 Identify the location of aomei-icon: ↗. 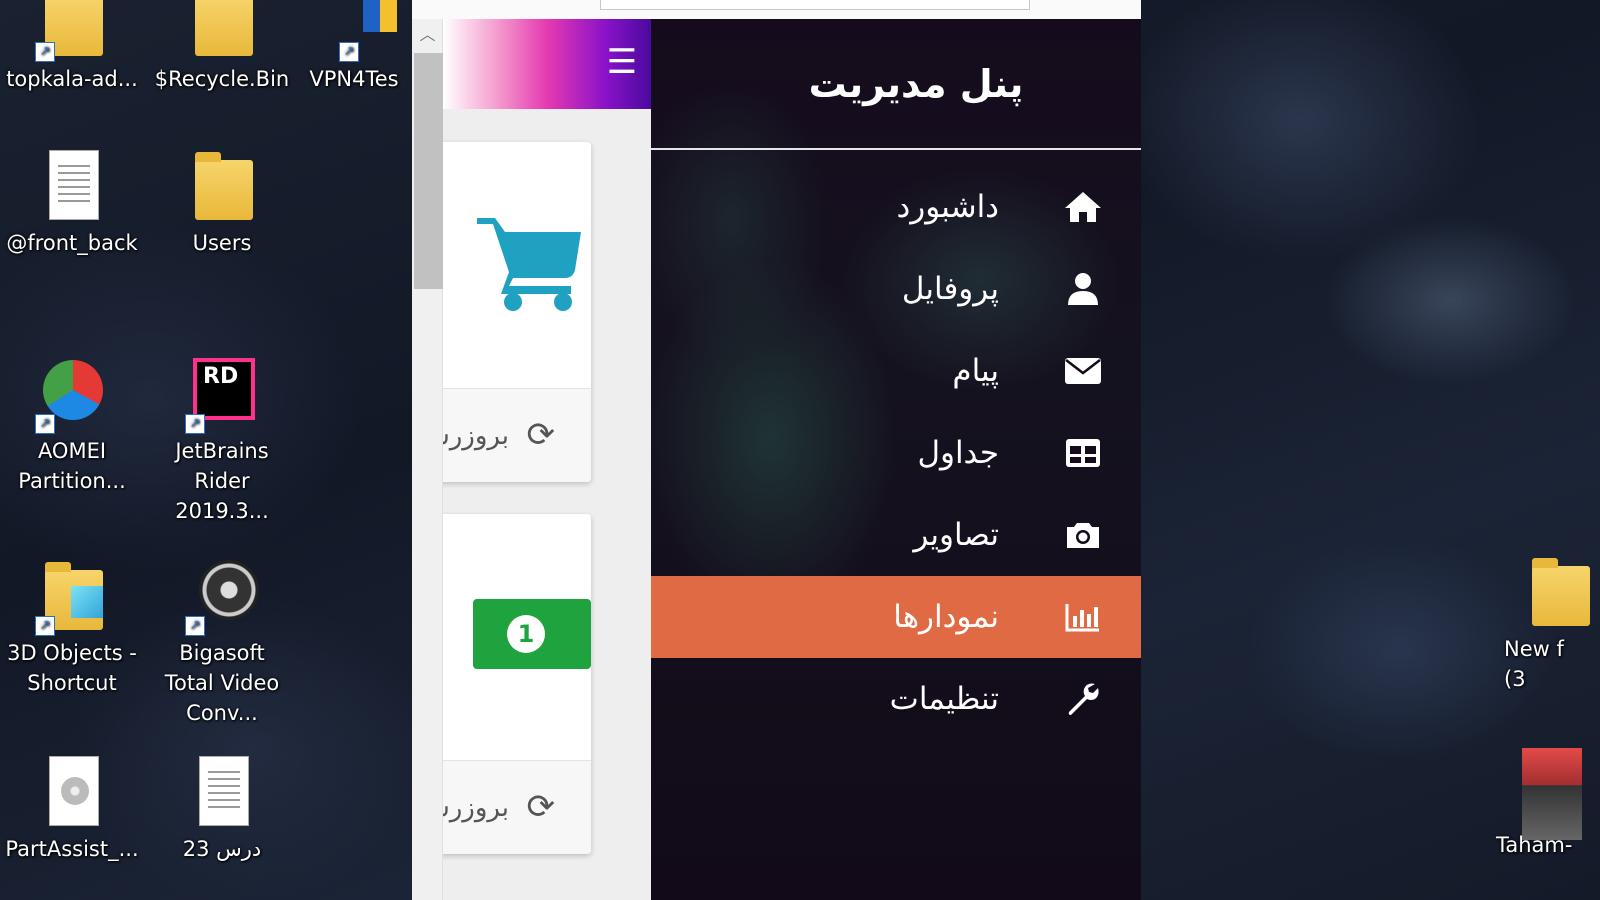
(71, 394).